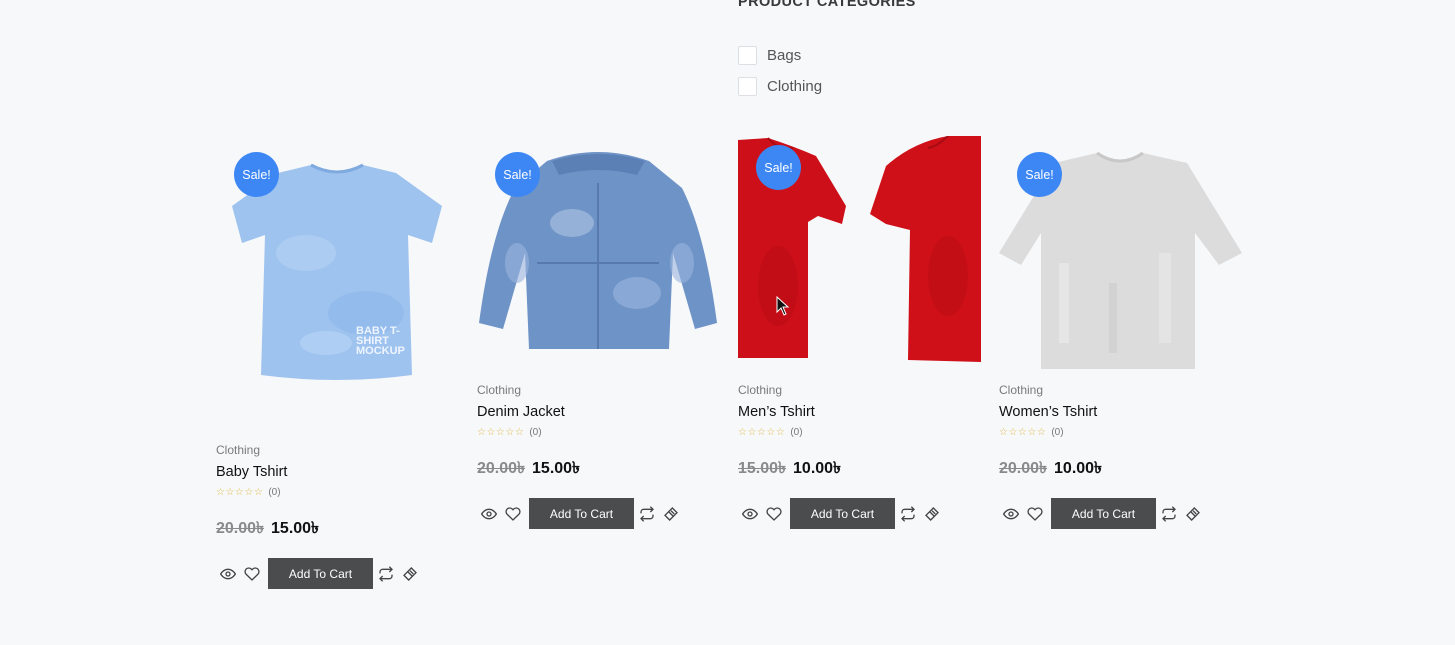 The height and width of the screenshot is (645, 1455). Describe the element at coordinates (337, 263) in the screenshot. I see `product-image-link: BABY T-SHIRT MOCKUP Sale!` at that location.